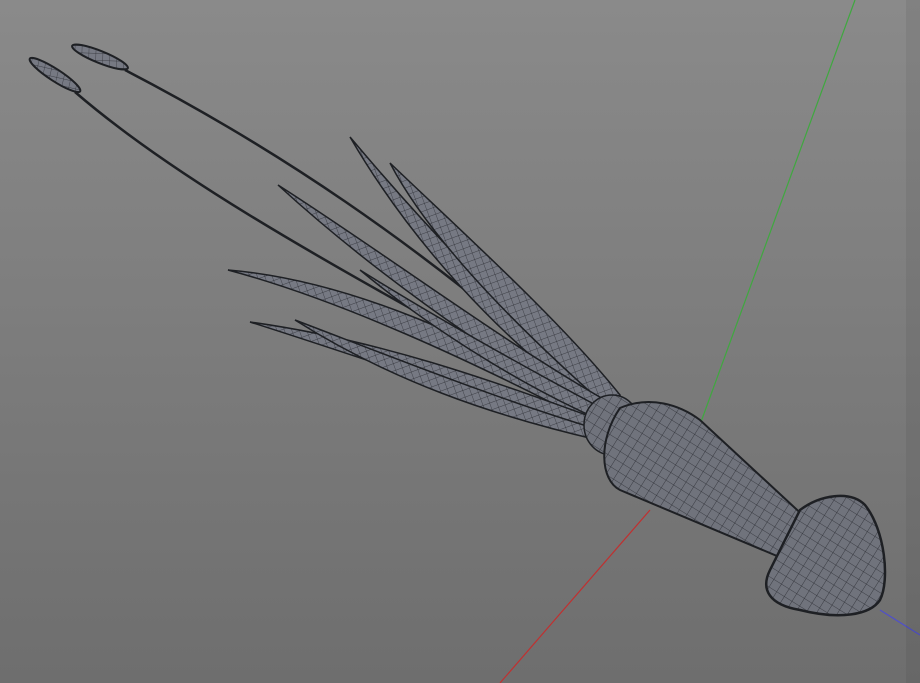 The height and width of the screenshot is (683, 920). What do you see at coordinates (575, 596) in the screenshot?
I see `x-axis-line` at bounding box center [575, 596].